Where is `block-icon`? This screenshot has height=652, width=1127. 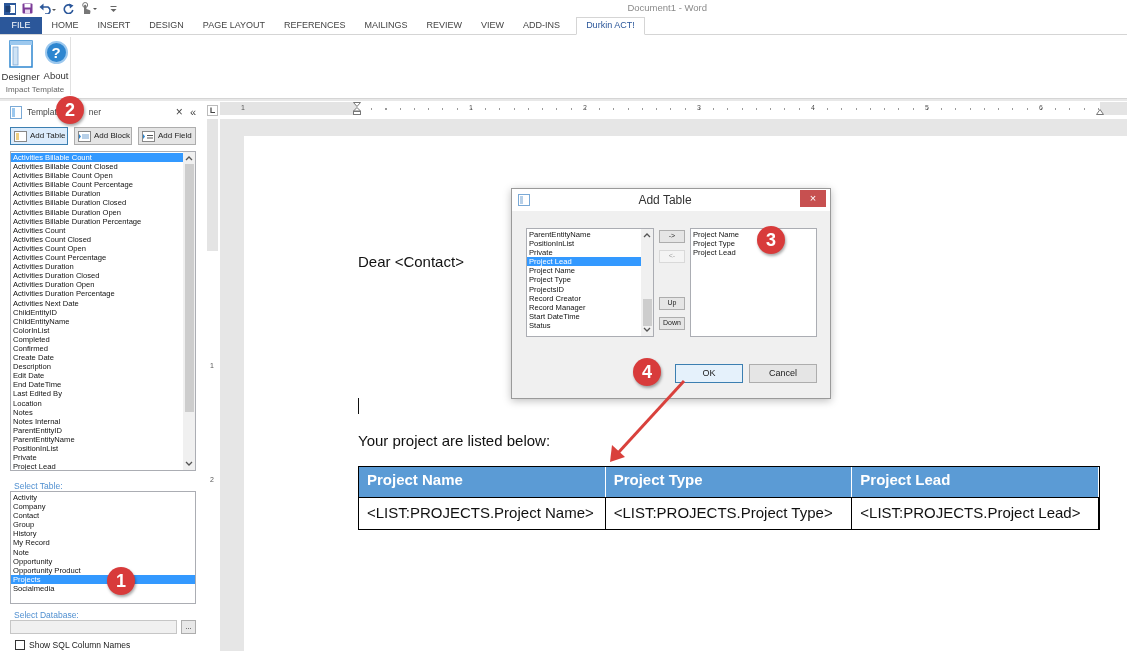 block-icon is located at coordinates (84, 136).